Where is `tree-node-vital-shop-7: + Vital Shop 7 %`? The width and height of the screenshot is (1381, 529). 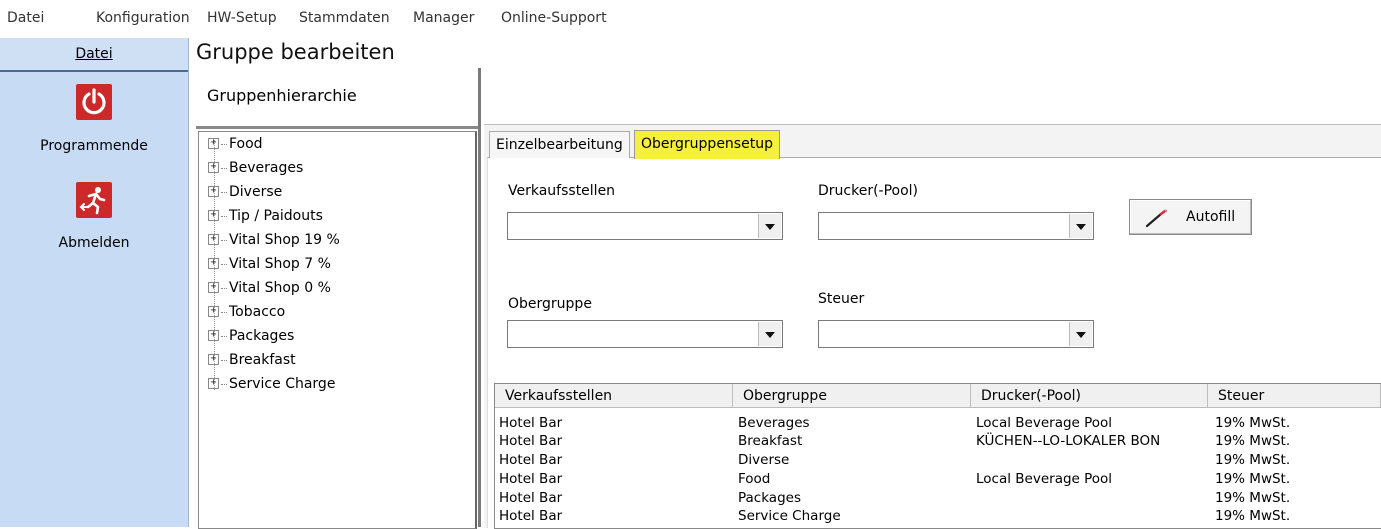 tree-node-vital-shop-7: + Vital Shop 7 % is located at coordinates (269, 267).